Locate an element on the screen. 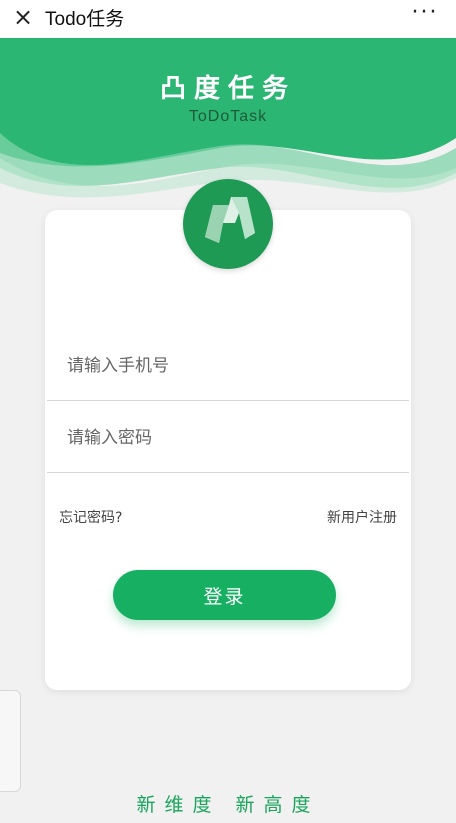 This screenshot has height=823, width=456. password-input is located at coordinates (227, 438).